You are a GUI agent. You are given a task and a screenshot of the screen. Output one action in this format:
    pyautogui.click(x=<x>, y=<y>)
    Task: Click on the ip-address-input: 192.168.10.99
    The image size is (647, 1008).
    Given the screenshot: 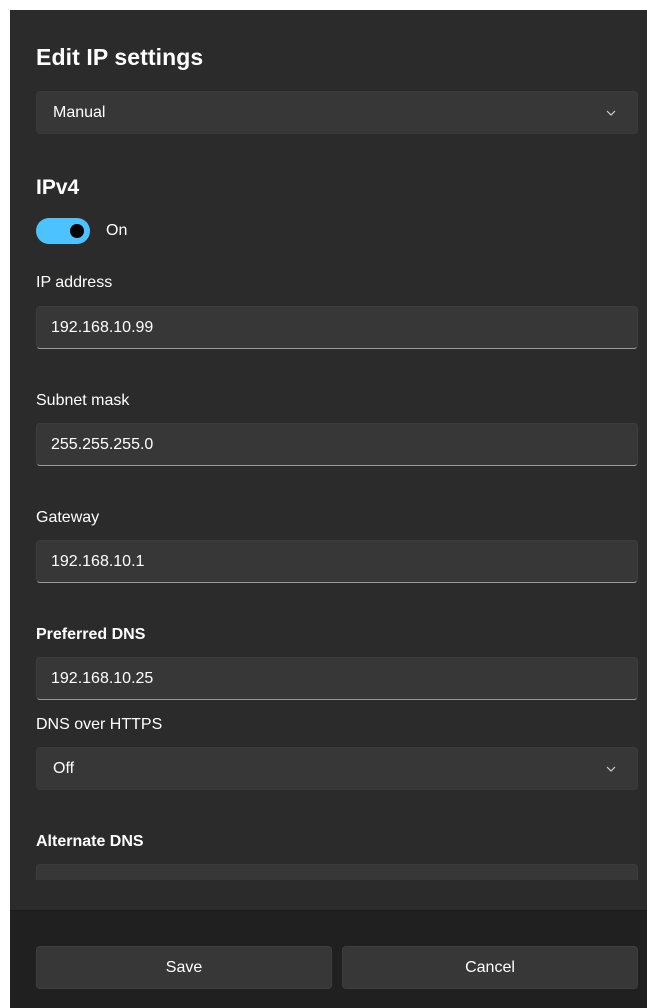 What is the action you would take?
    pyautogui.click(x=337, y=327)
    